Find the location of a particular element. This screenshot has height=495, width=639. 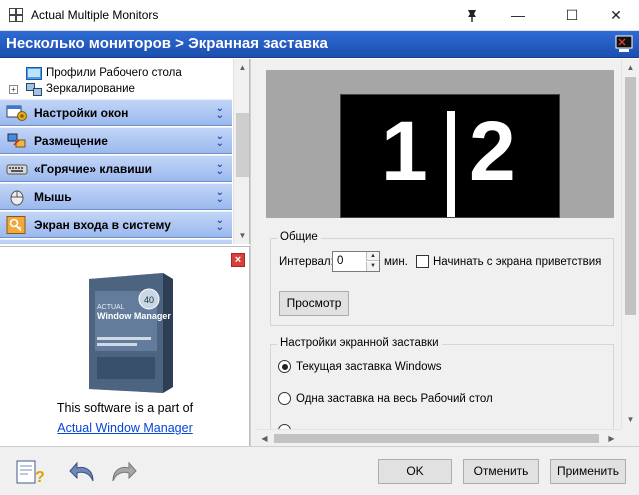

interval-label: Интервал: is located at coordinates (306, 262).